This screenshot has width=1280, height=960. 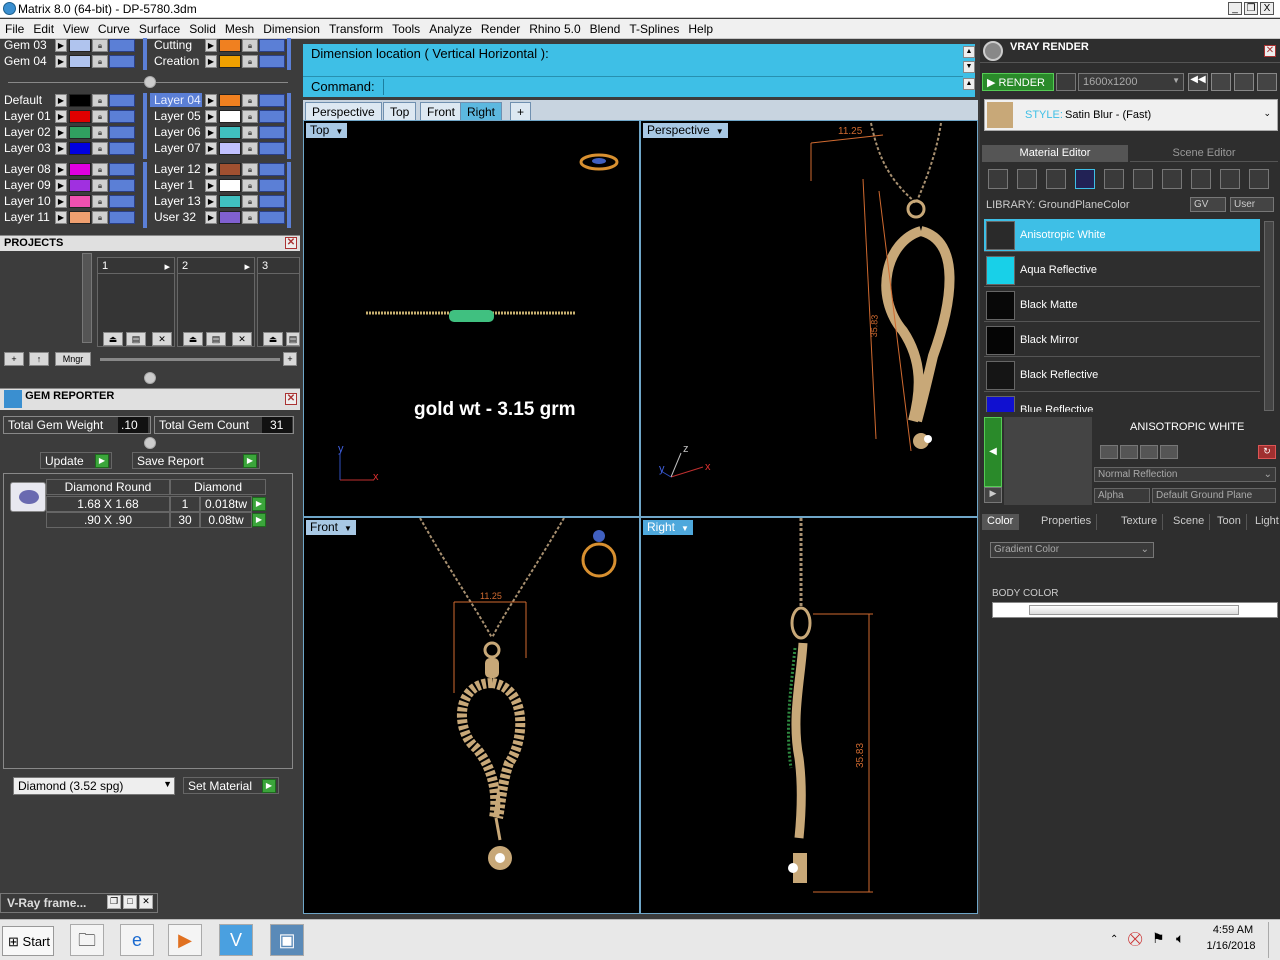 I want to click on menu-render: Render, so click(x=500, y=27).